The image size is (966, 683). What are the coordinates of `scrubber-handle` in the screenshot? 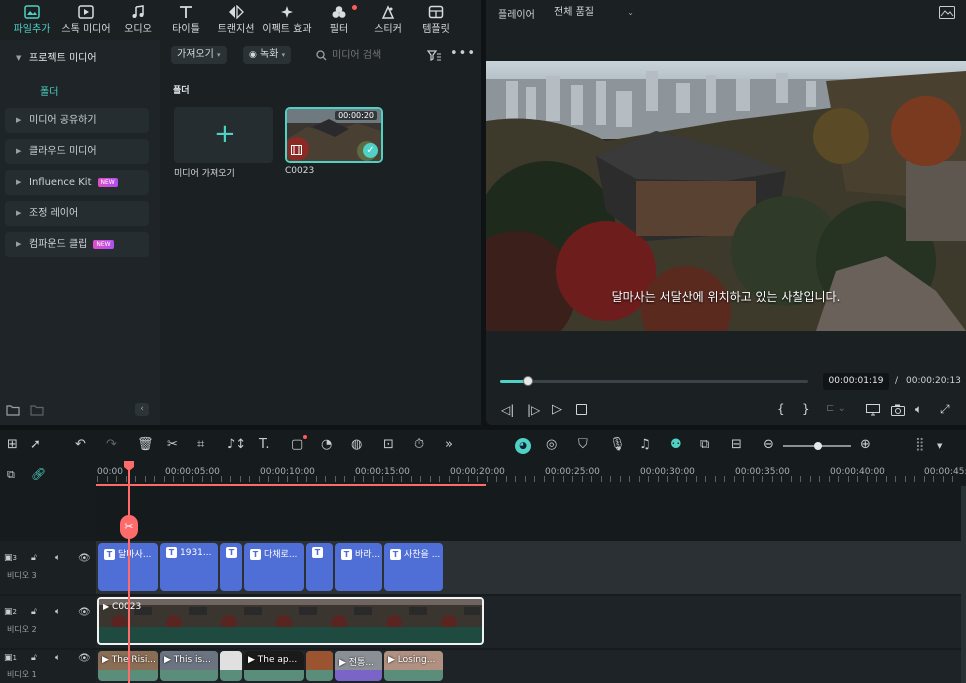 It's located at (527, 381).